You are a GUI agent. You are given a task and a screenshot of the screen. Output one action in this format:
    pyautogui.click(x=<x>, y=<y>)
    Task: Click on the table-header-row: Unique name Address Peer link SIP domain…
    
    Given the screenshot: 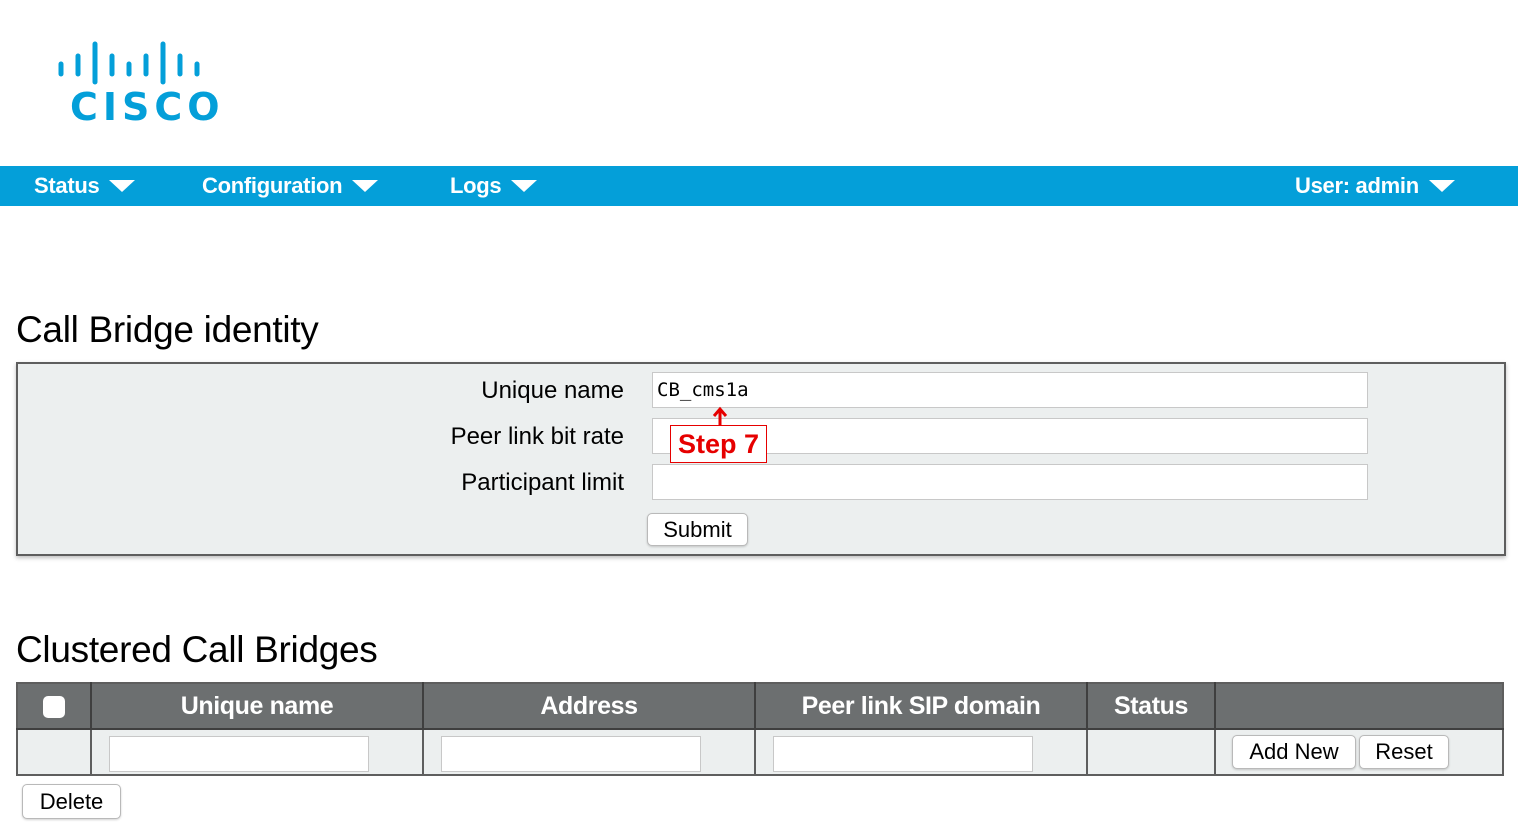 What is the action you would take?
    pyautogui.click(x=760, y=706)
    